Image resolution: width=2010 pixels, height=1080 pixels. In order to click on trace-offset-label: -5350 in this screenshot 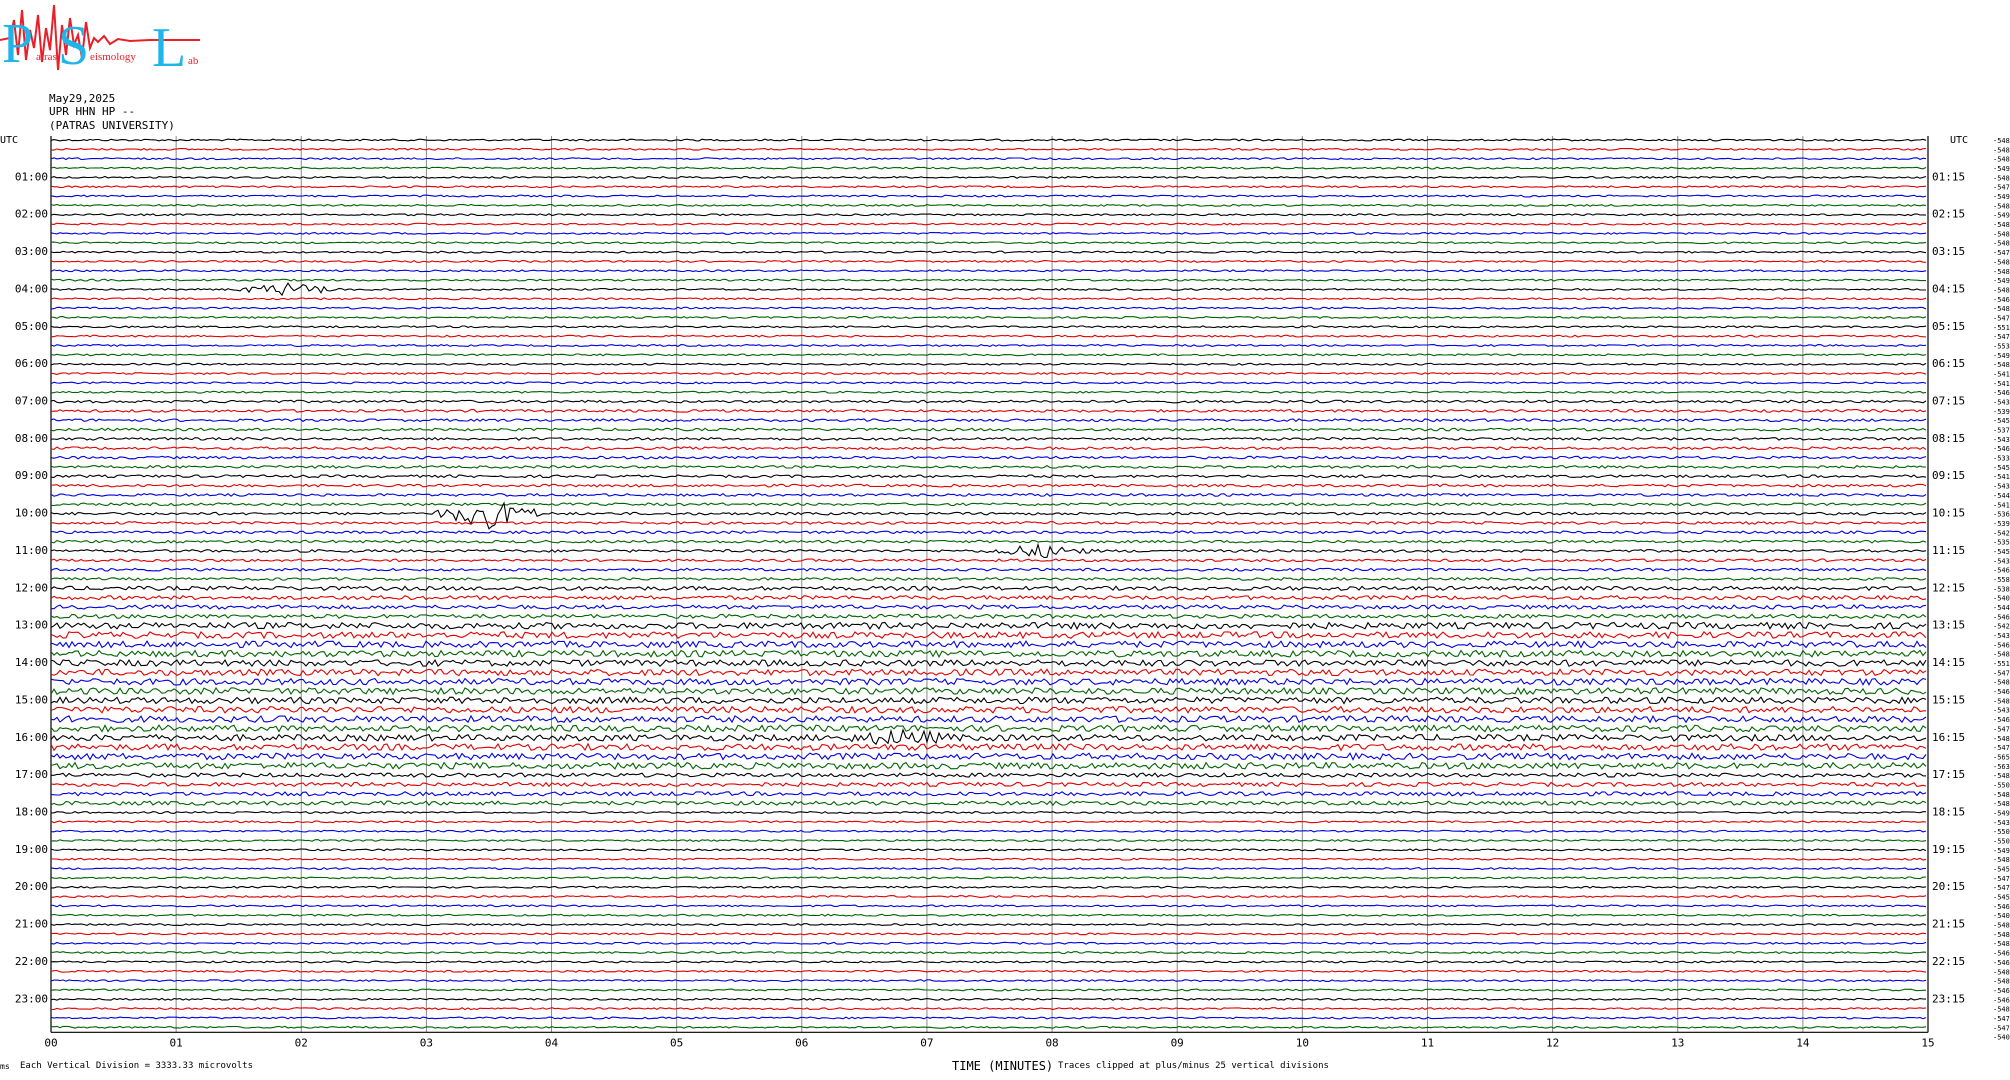, I will do `click(2001, 543)`.